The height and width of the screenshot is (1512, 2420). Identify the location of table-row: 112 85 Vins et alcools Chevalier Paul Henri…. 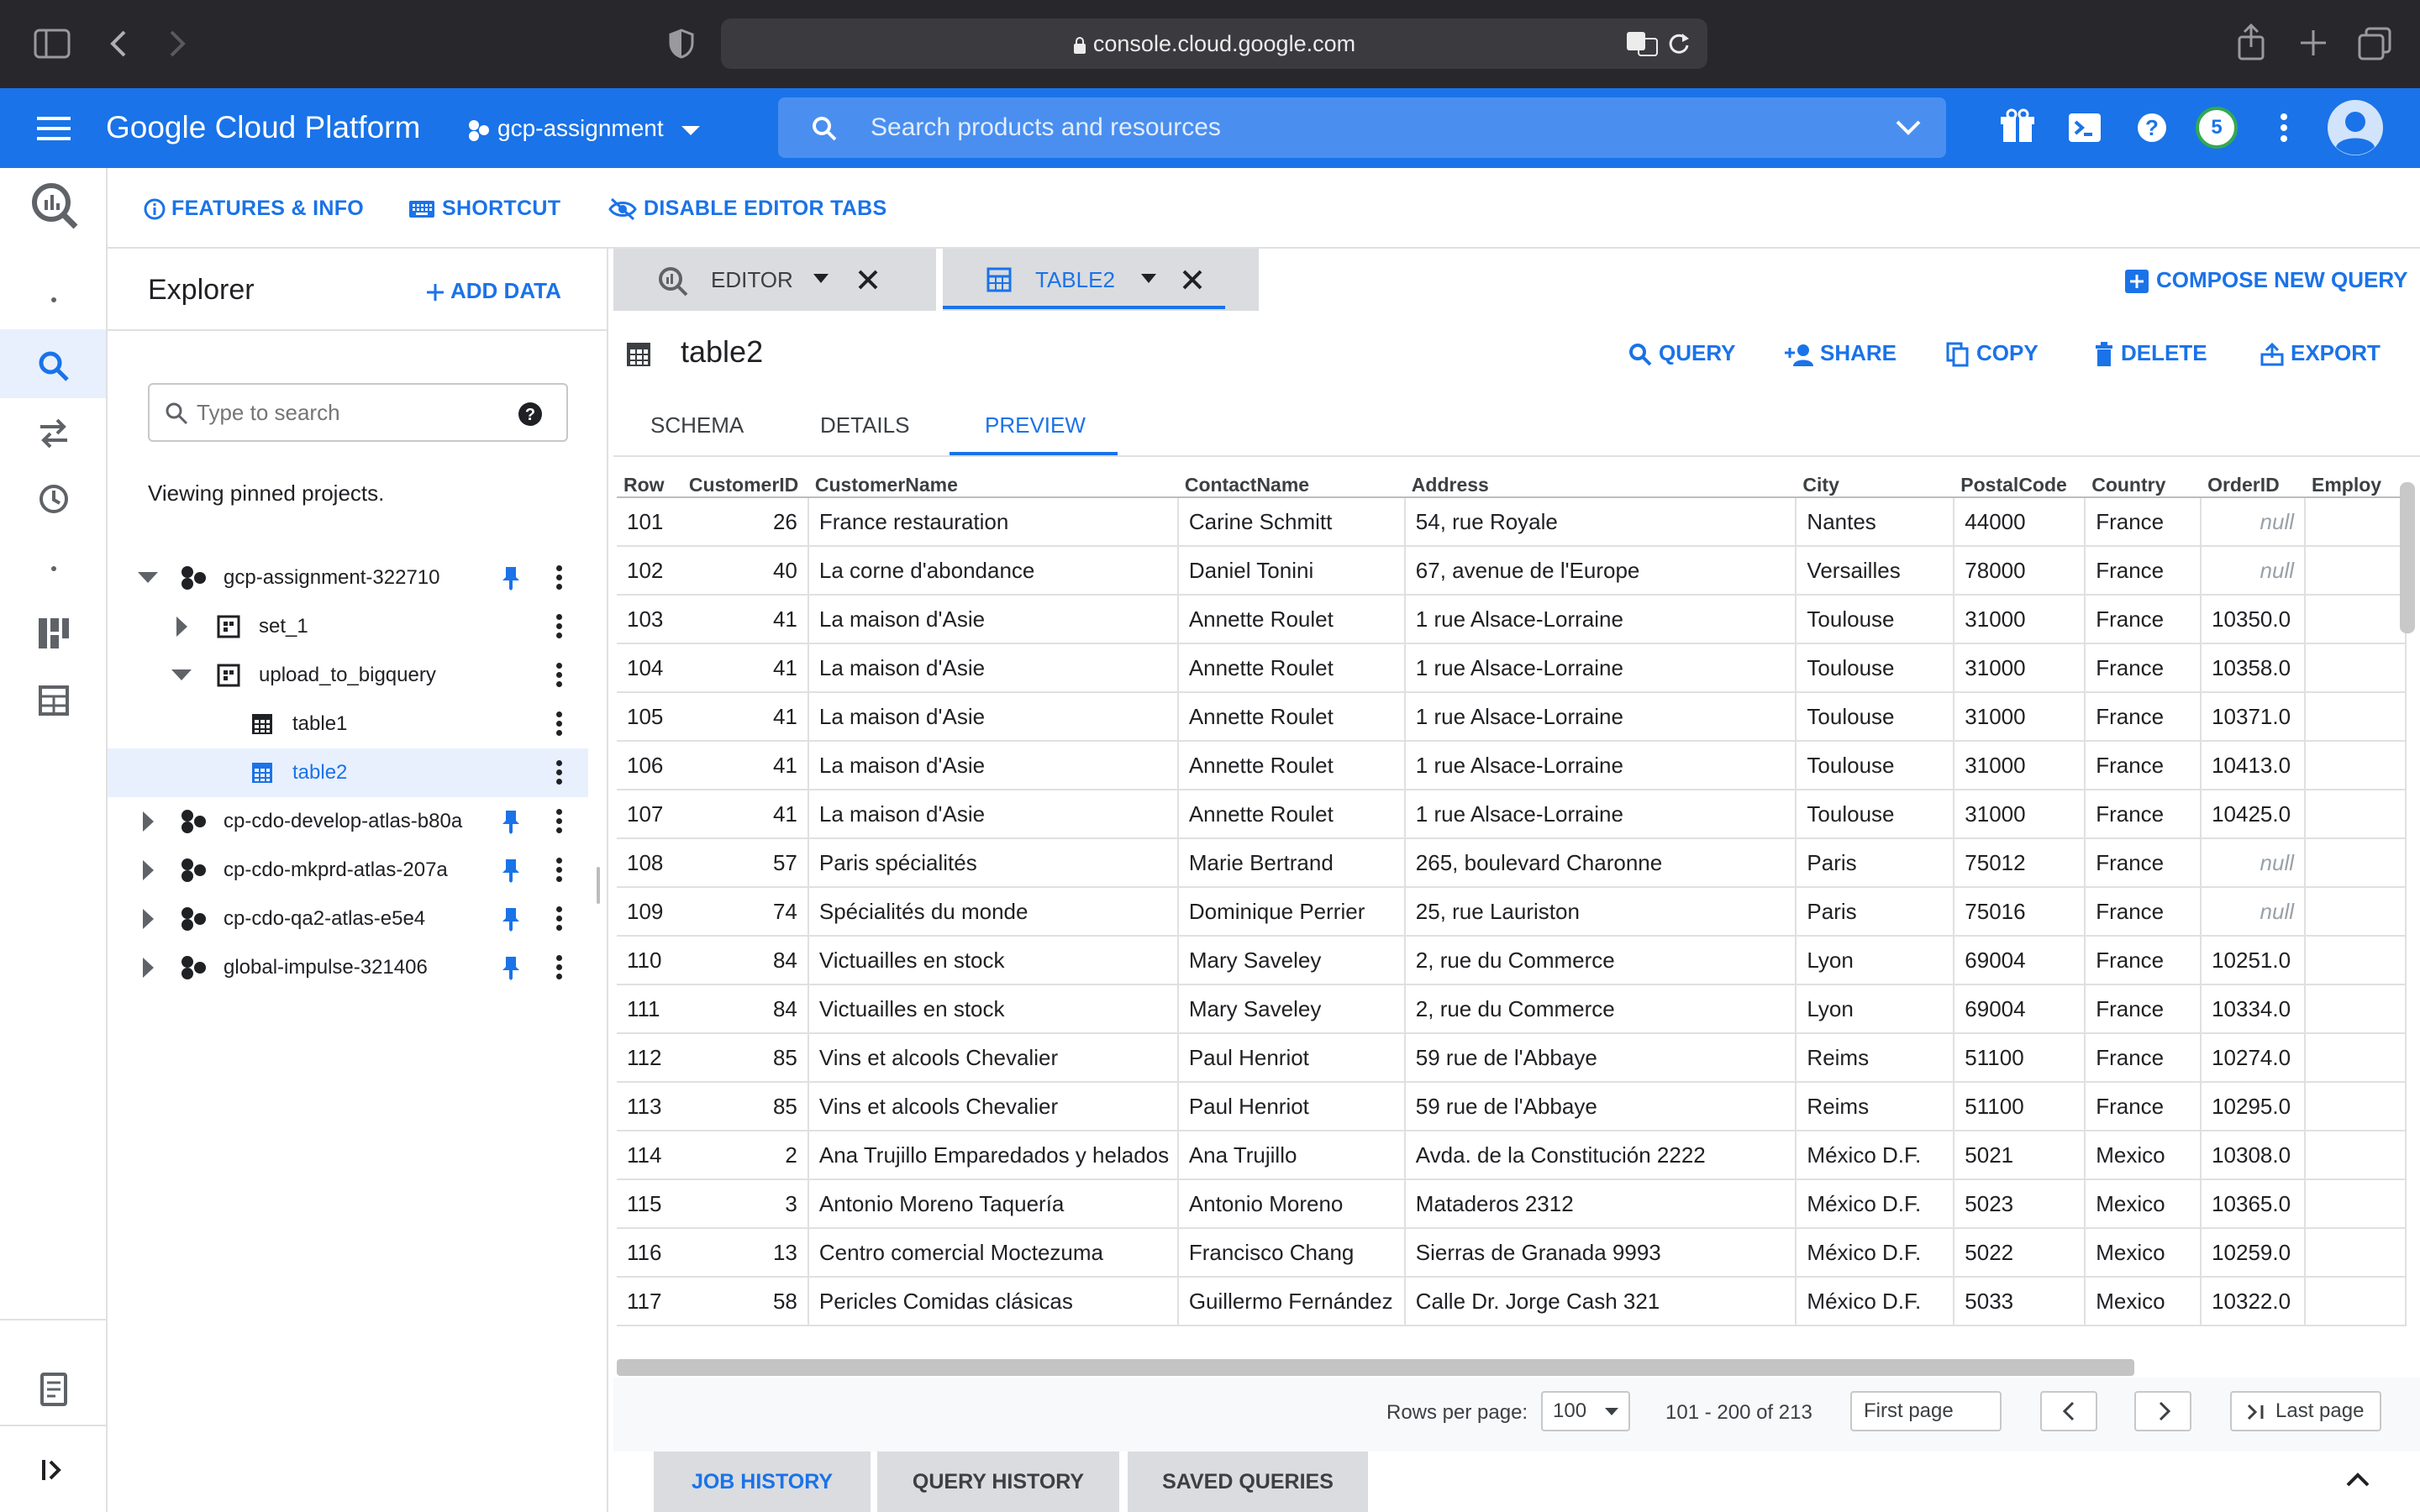
(1512, 1058).